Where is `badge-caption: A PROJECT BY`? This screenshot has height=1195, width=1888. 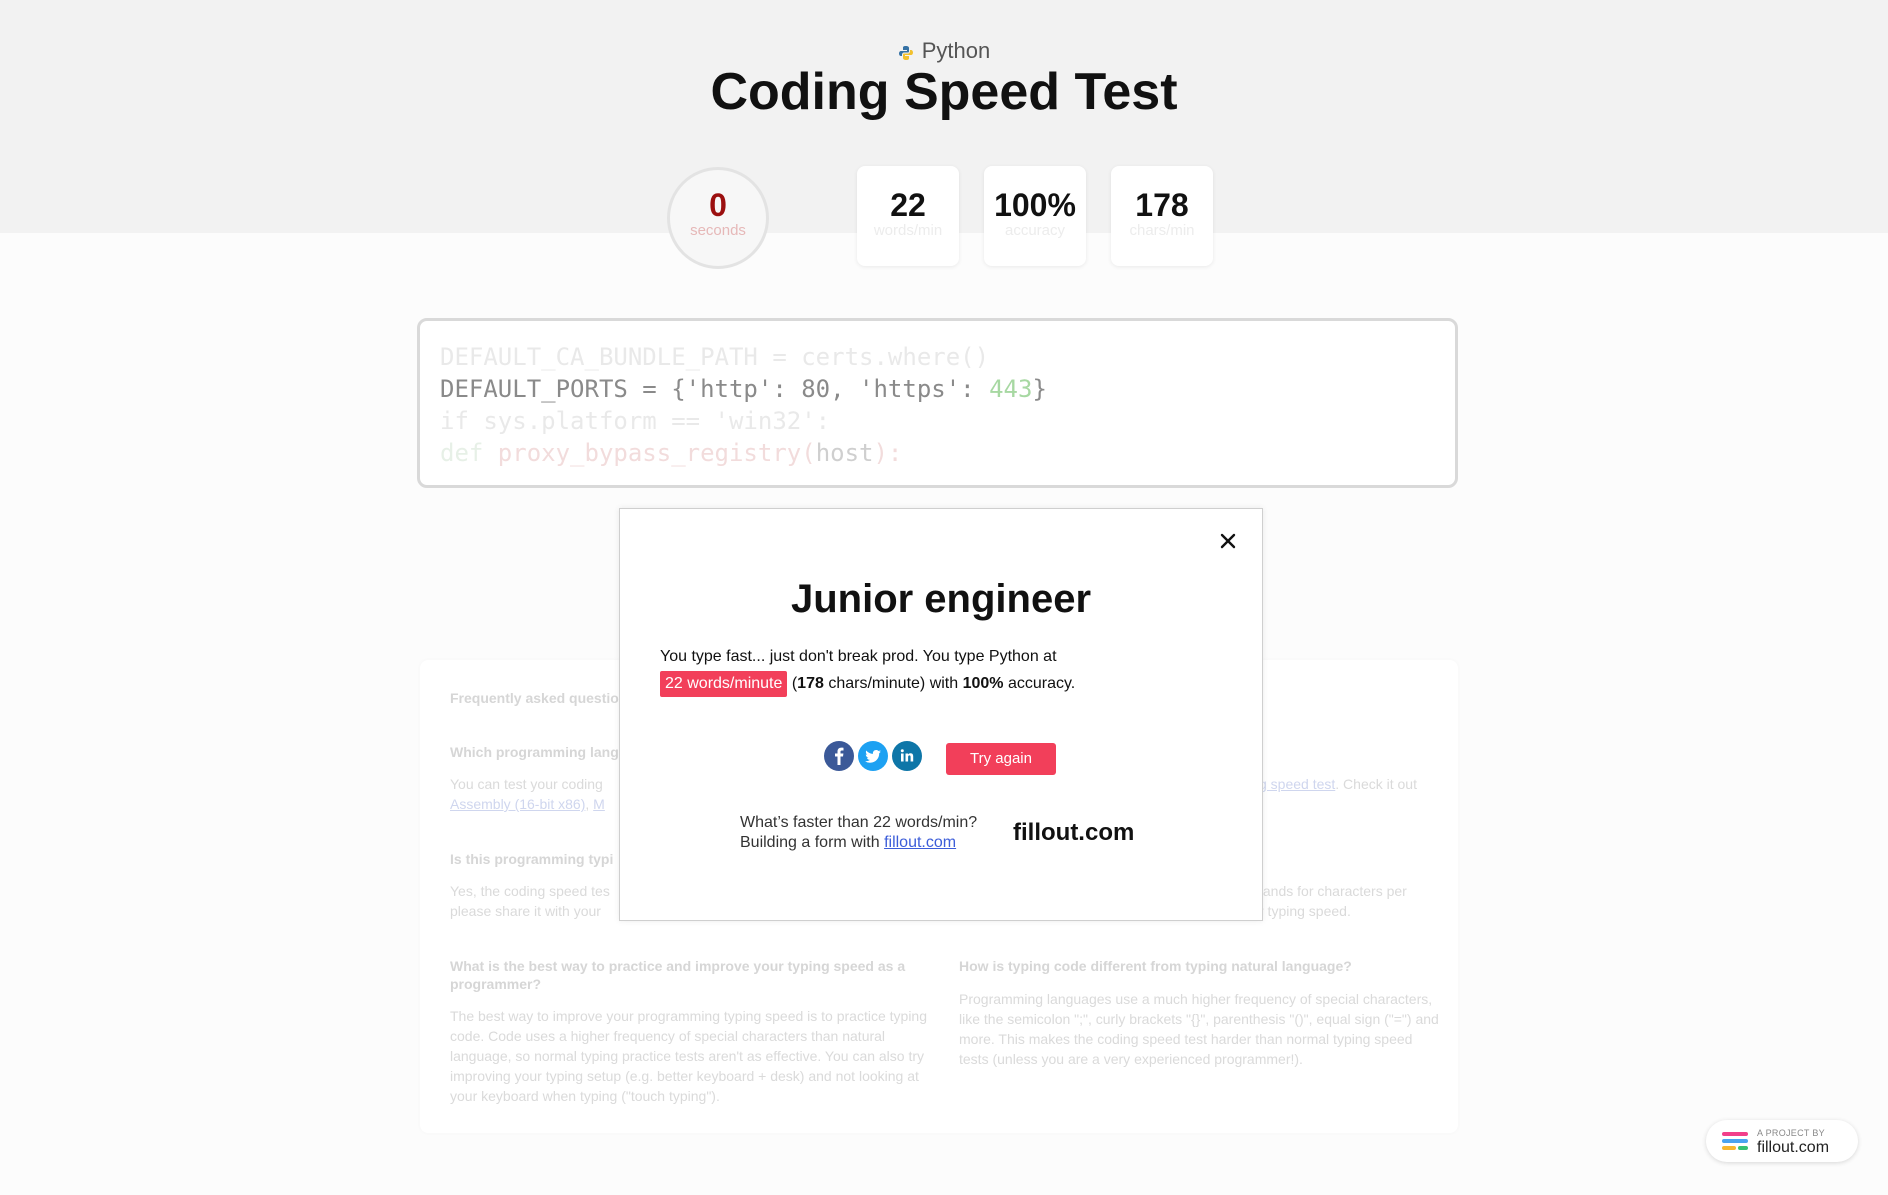
badge-caption: A PROJECT BY is located at coordinates (1791, 1133).